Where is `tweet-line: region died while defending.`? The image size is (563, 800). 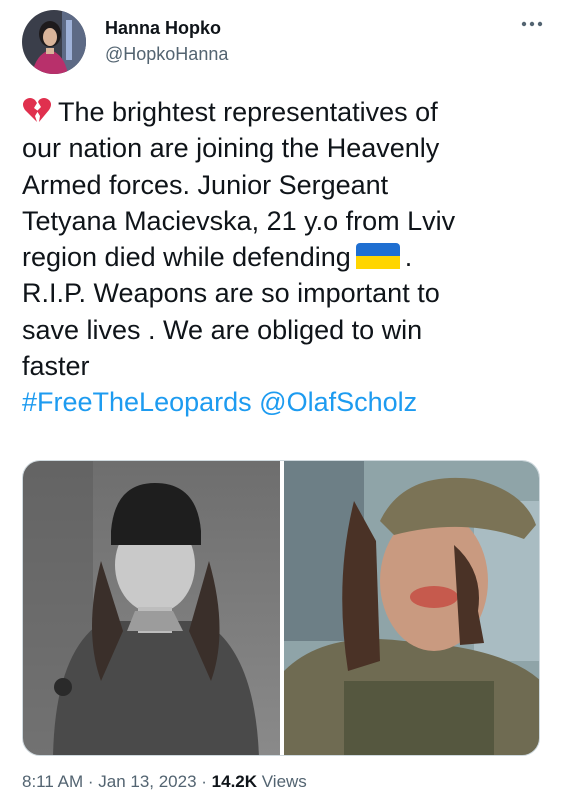 tweet-line: region died while defending. is located at coordinates (285, 257).